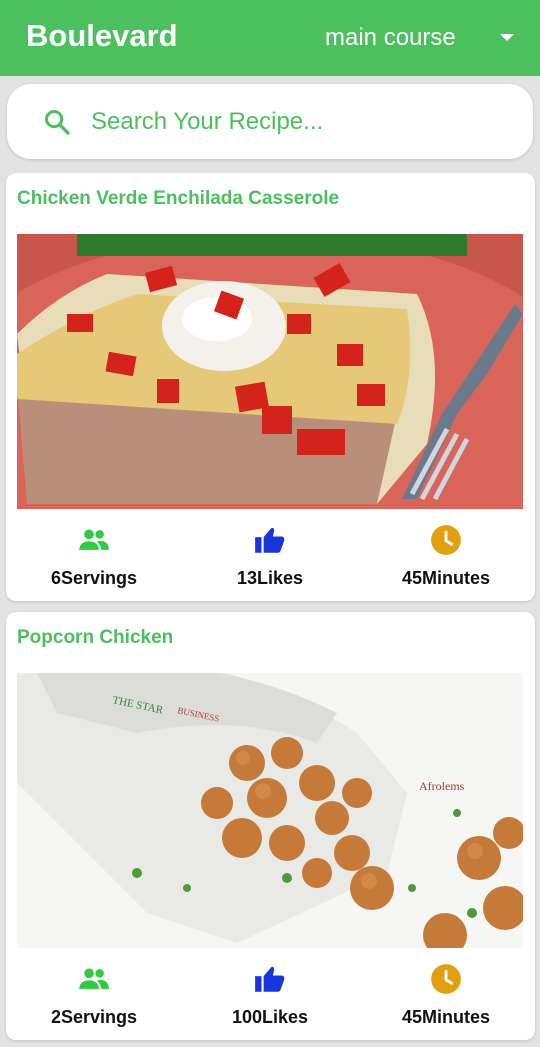 The width and height of the screenshot is (540, 1047). Describe the element at coordinates (270, 1017) in the screenshot. I see `likes-label: 100Likes` at that location.